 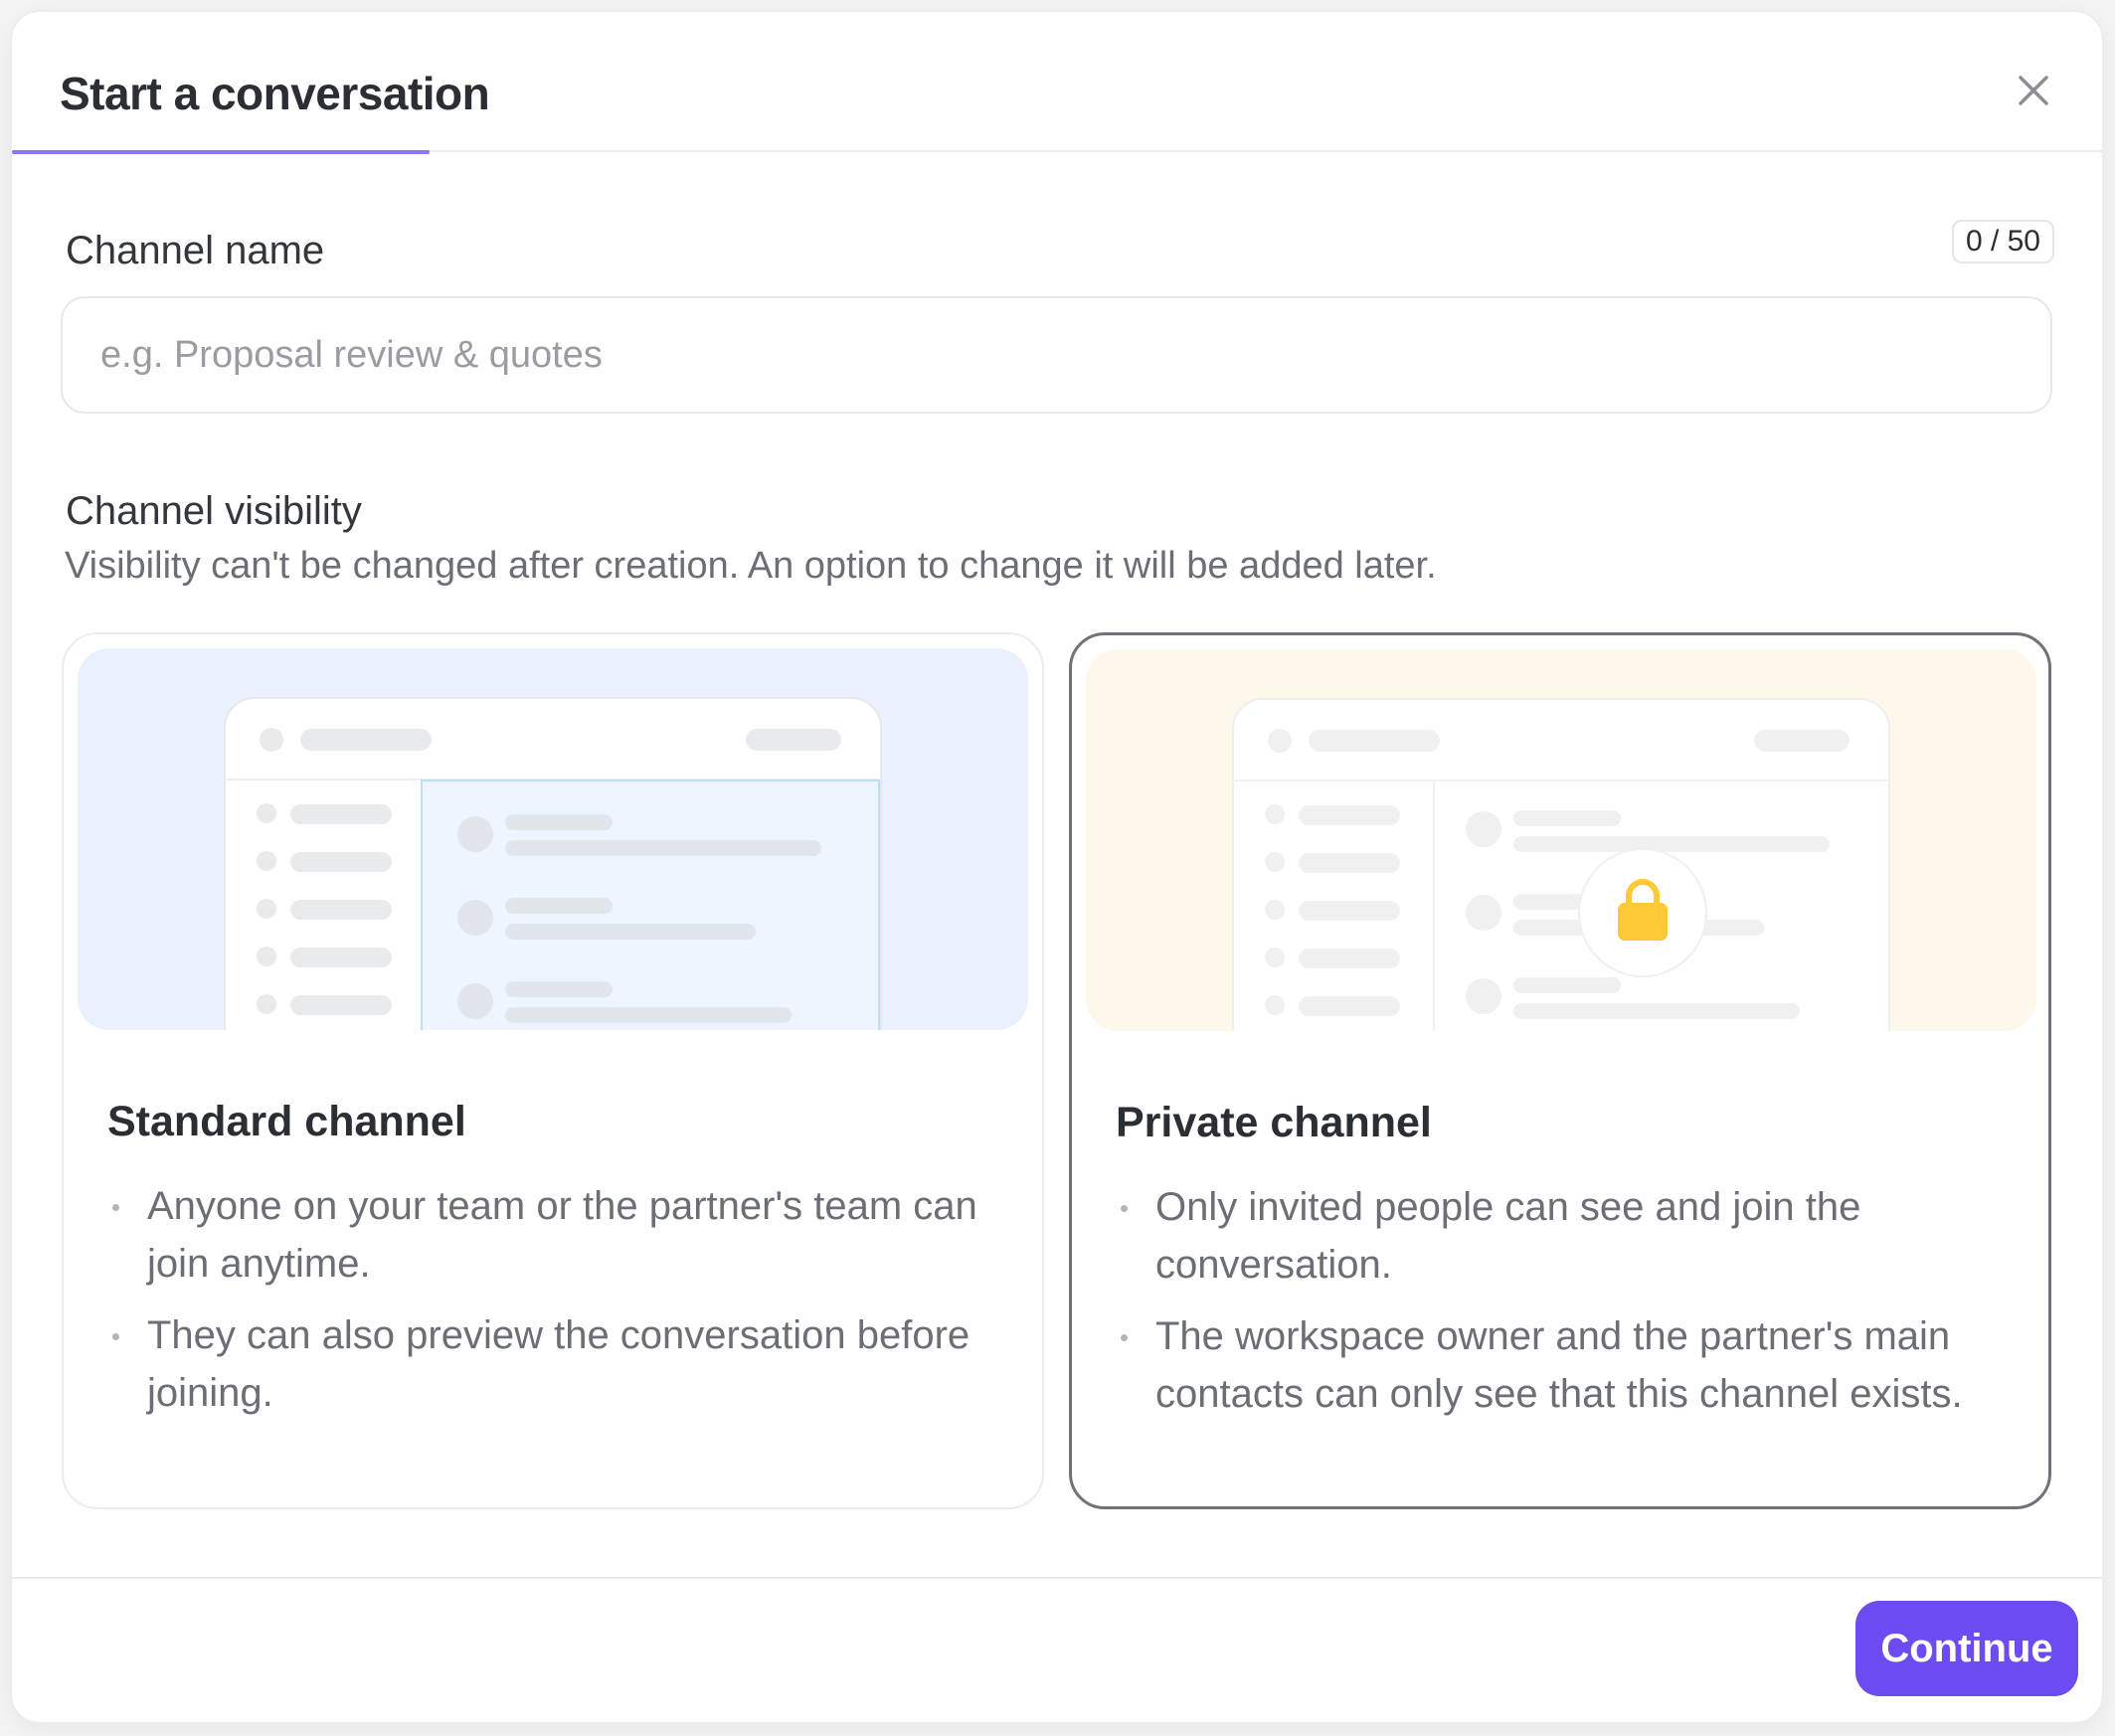 What do you see at coordinates (195, 251) in the screenshot?
I see `channel-name-label: Channel name` at bounding box center [195, 251].